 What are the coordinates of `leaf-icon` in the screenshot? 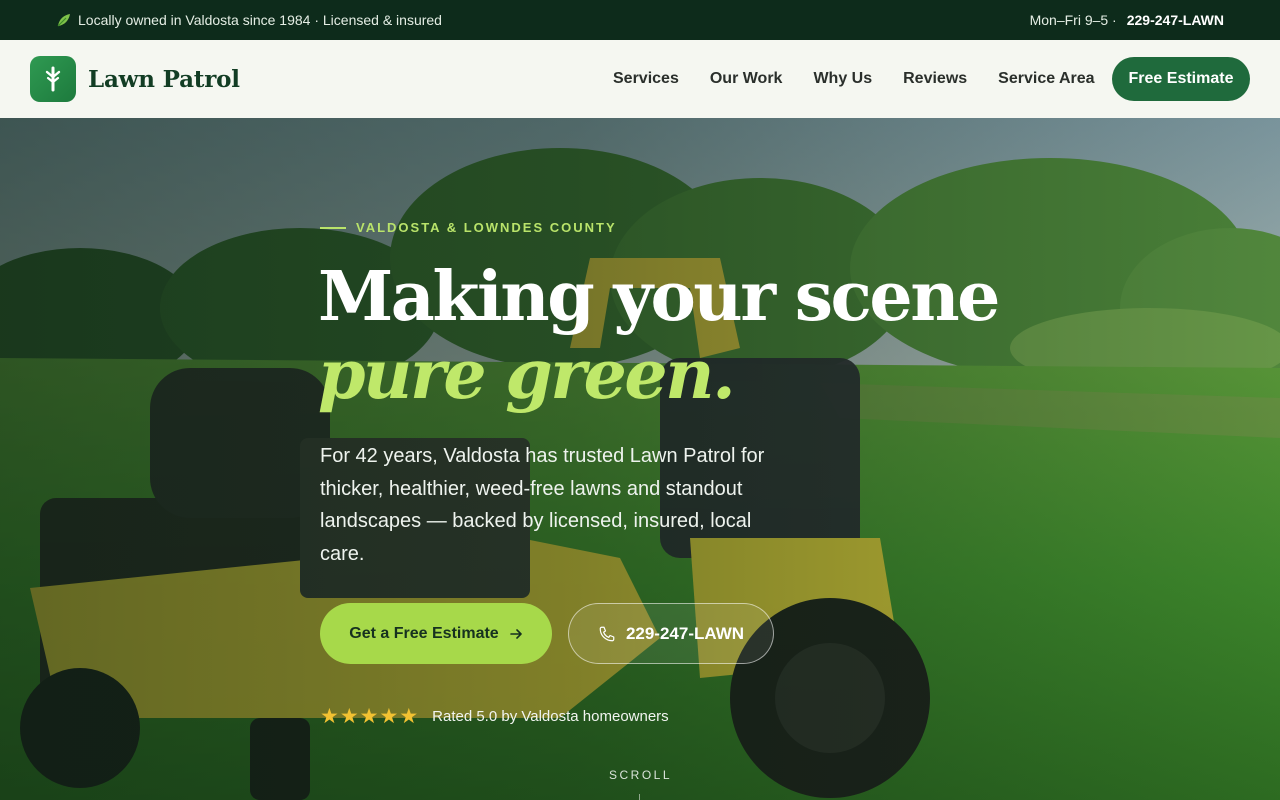 It's located at (63, 20).